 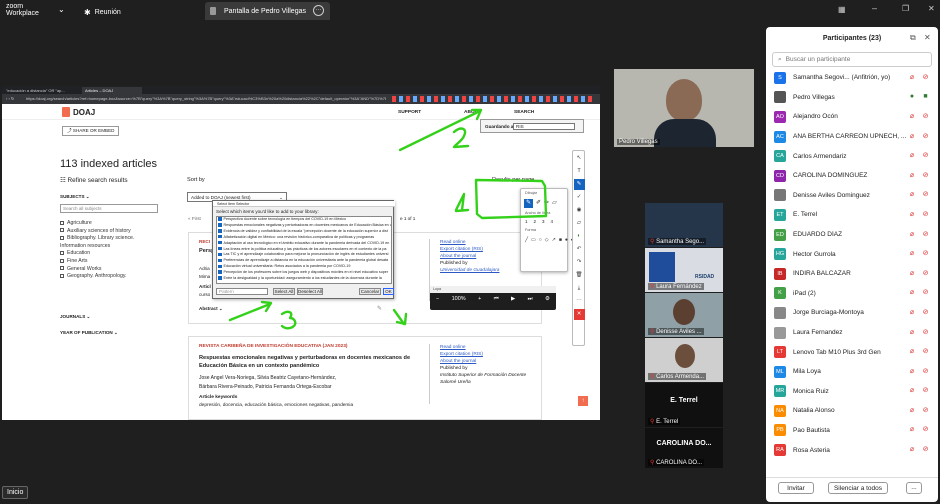 I want to click on maximize-icon: ❐, so click(x=905, y=8).